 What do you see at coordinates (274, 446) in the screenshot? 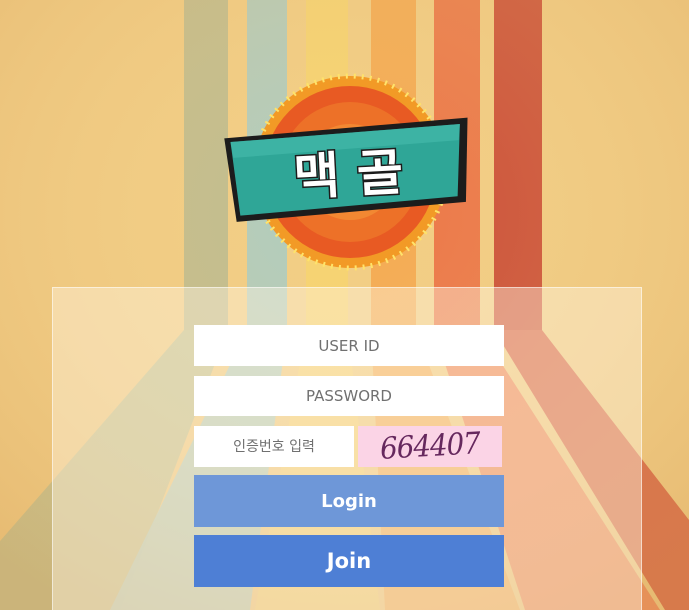
I see `captcha-input` at bounding box center [274, 446].